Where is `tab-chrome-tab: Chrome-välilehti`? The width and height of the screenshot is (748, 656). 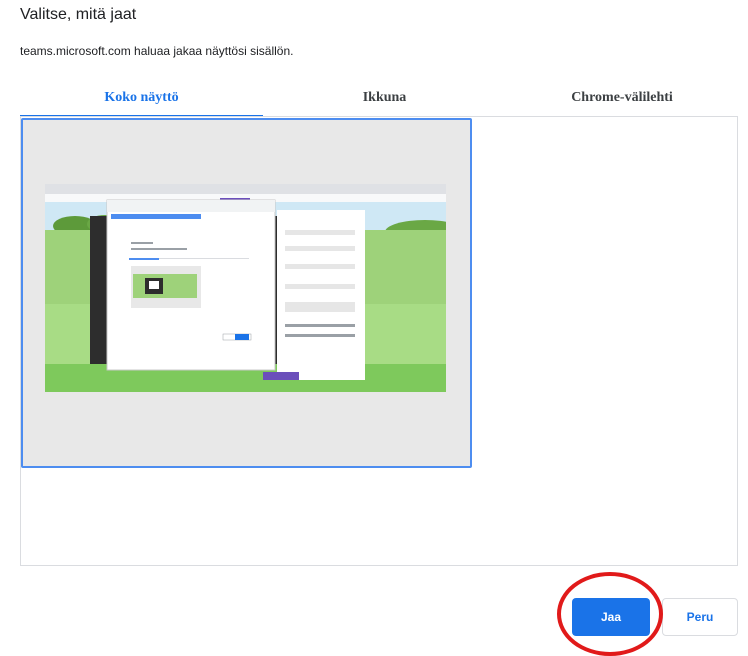
tab-chrome-tab: Chrome-välilehti is located at coordinates (622, 98).